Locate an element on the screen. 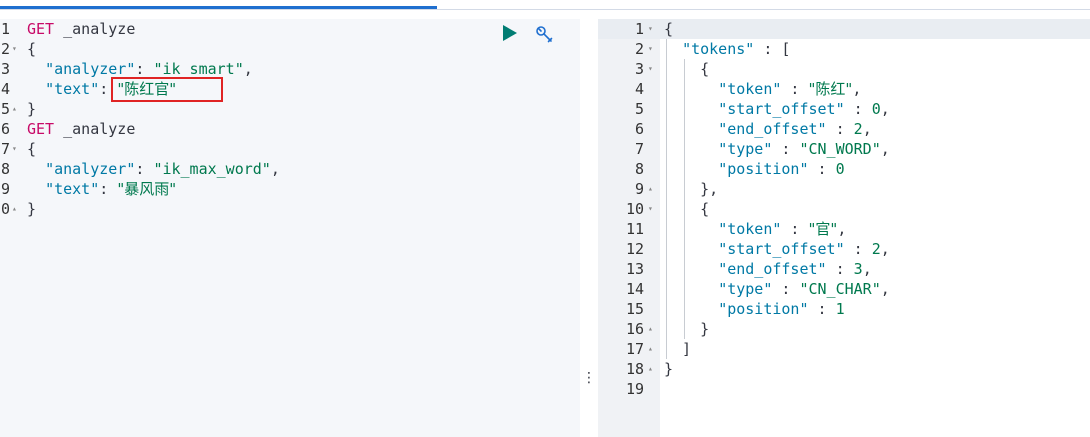 The width and height of the screenshot is (1090, 437). code-token: "token" is located at coordinates (750, 229).